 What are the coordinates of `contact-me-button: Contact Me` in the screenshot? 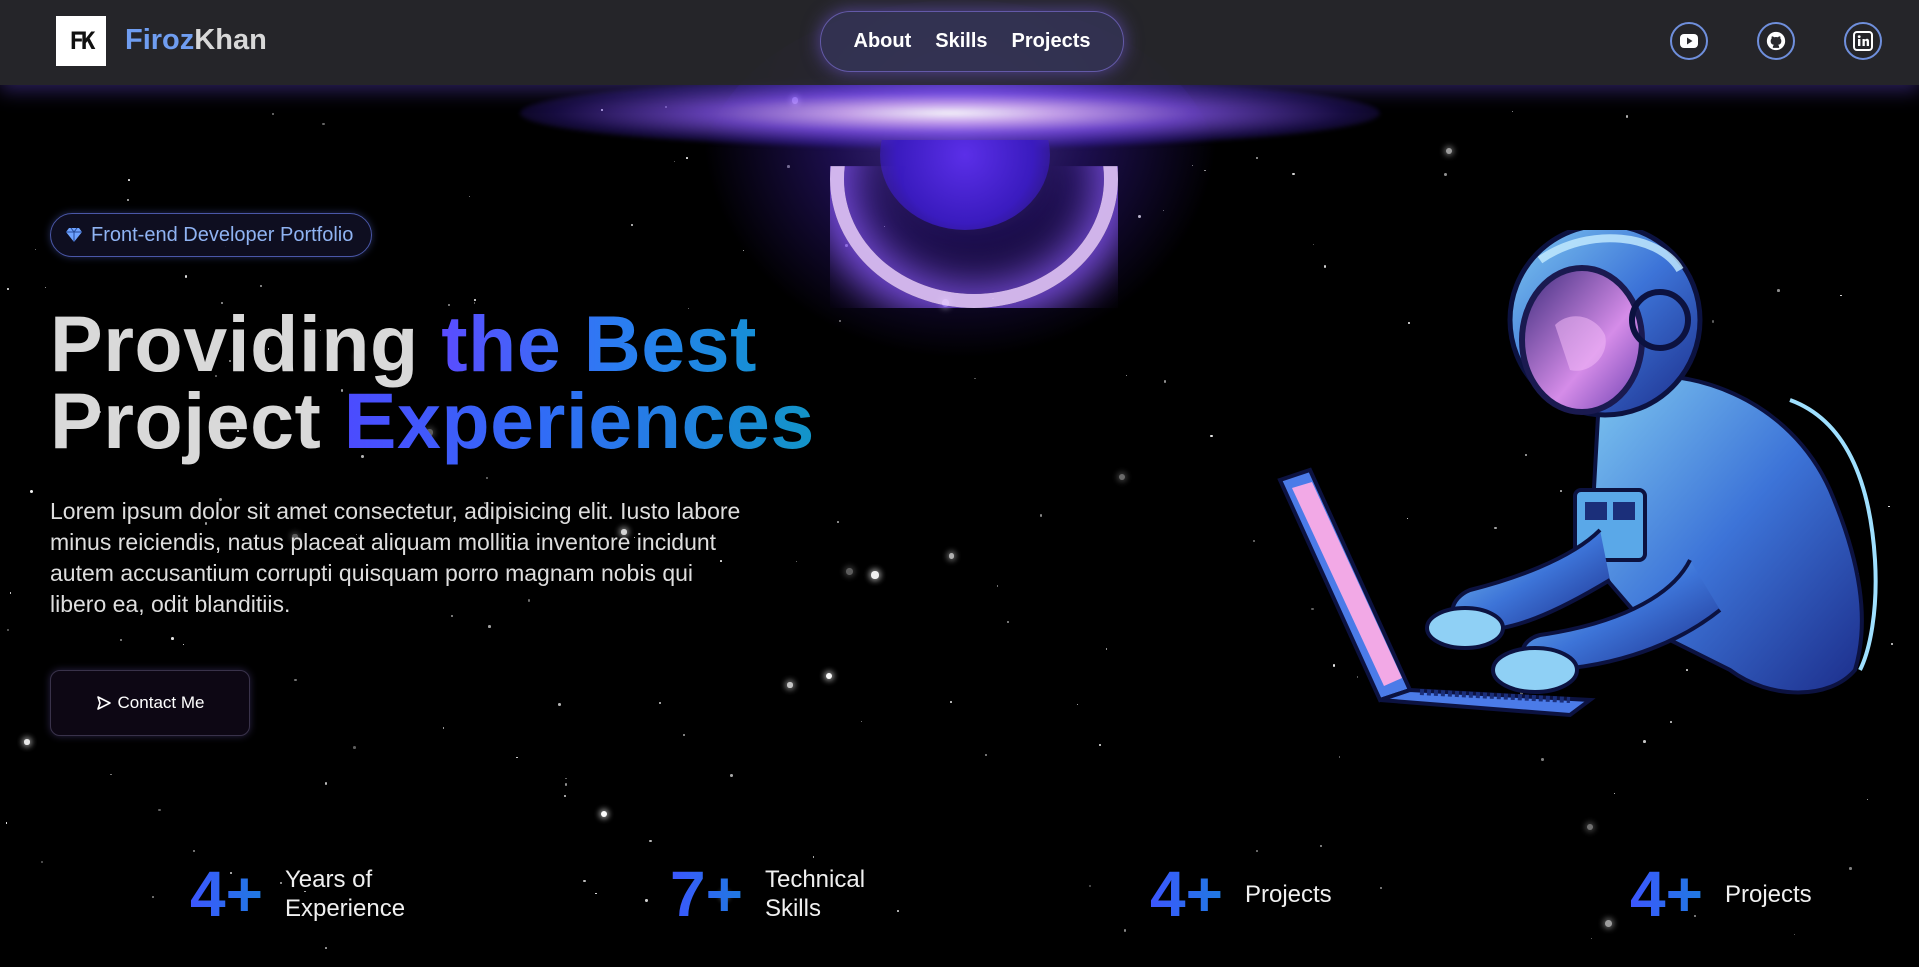 It's located at (150, 703).